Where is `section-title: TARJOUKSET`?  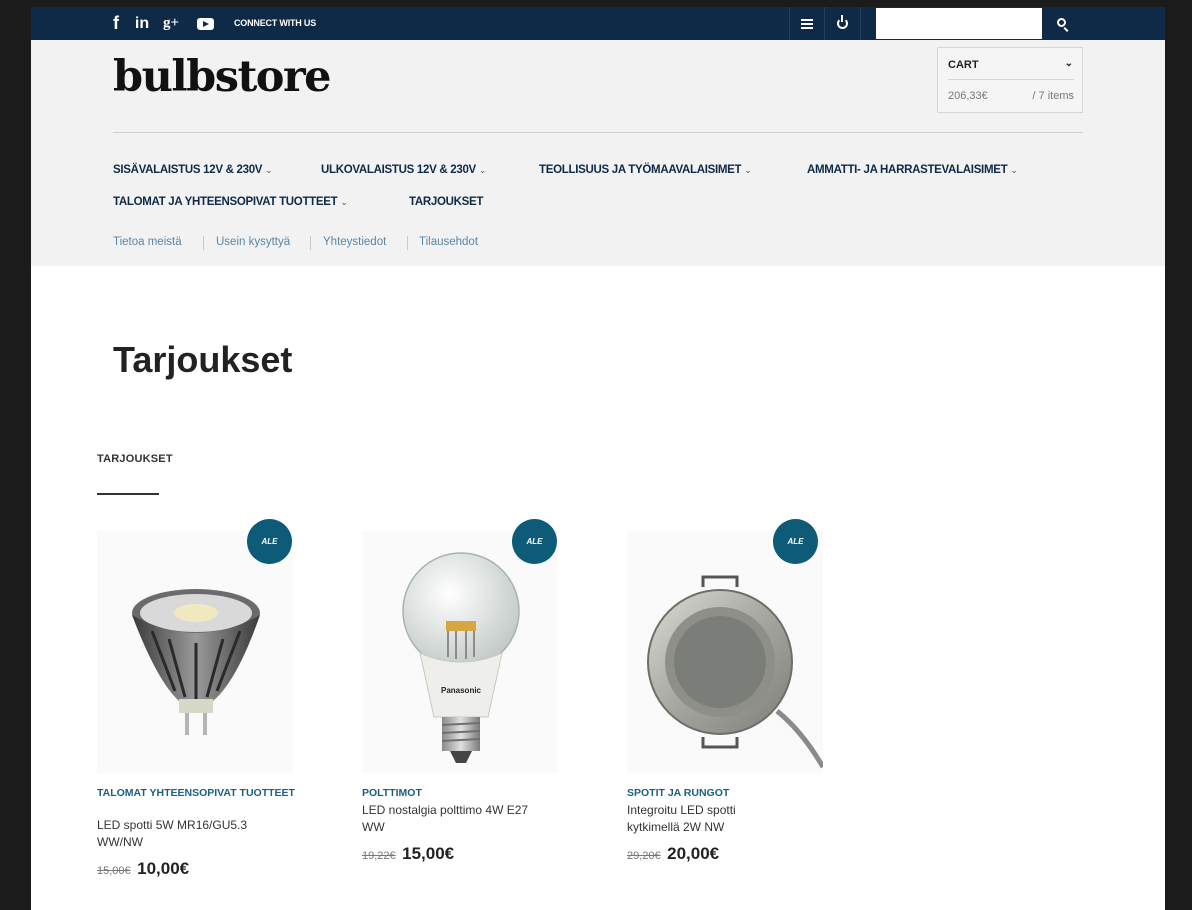 section-title: TARJOUKSET is located at coordinates (135, 459).